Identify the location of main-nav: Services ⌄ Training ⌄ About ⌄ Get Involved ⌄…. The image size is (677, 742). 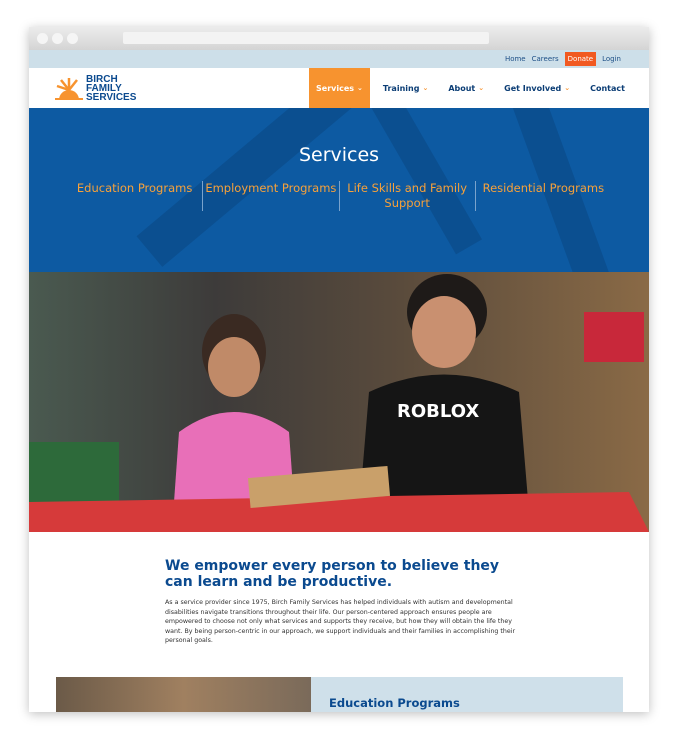
(473, 88).